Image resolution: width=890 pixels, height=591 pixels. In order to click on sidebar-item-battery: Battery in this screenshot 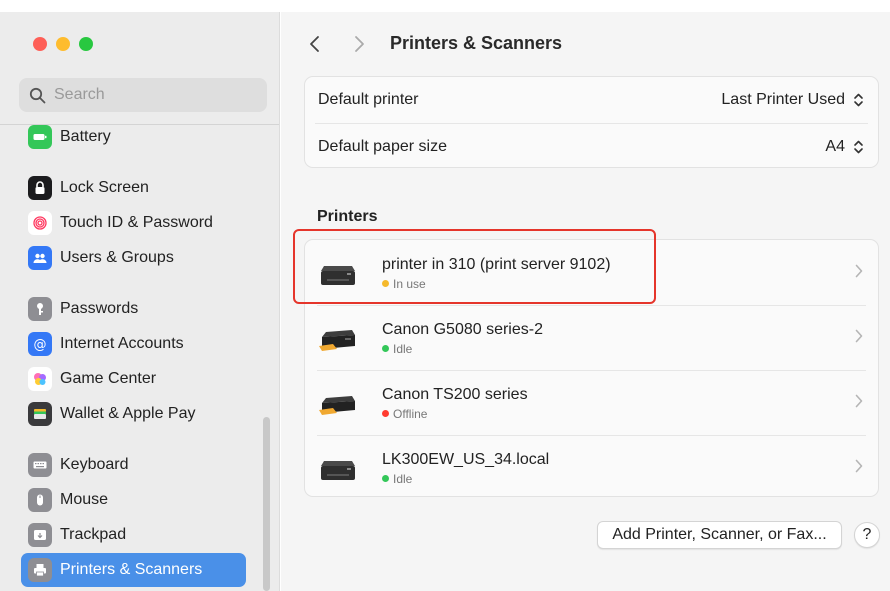, I will do `click(133, 137)`.